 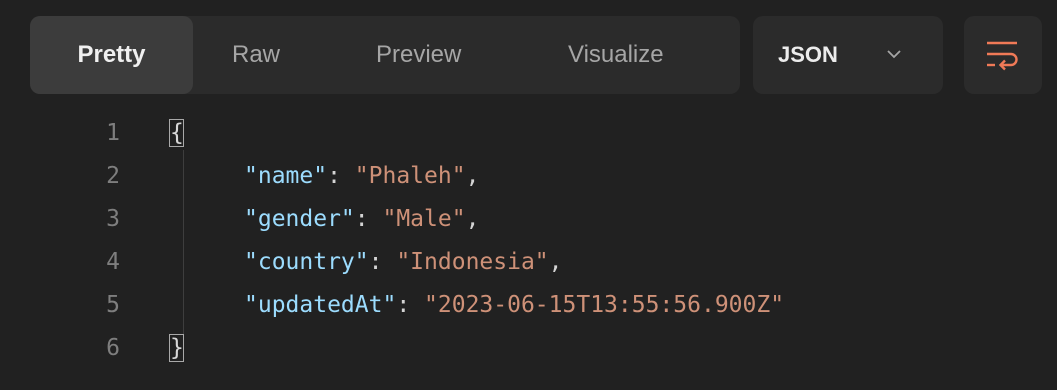 I want to click on code-line: 4 "country": "Indonesia",, so click(x=528, y=262).